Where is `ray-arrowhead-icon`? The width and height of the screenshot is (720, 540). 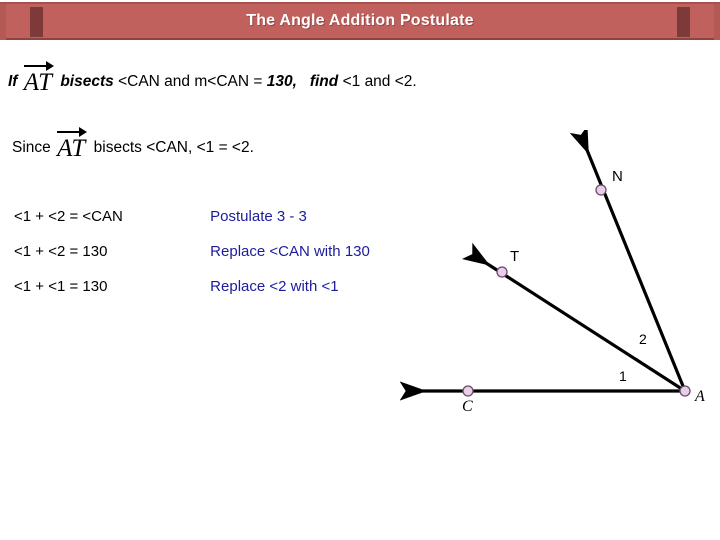 ray-arrowhead-icon is located at coordinates (50, 66).